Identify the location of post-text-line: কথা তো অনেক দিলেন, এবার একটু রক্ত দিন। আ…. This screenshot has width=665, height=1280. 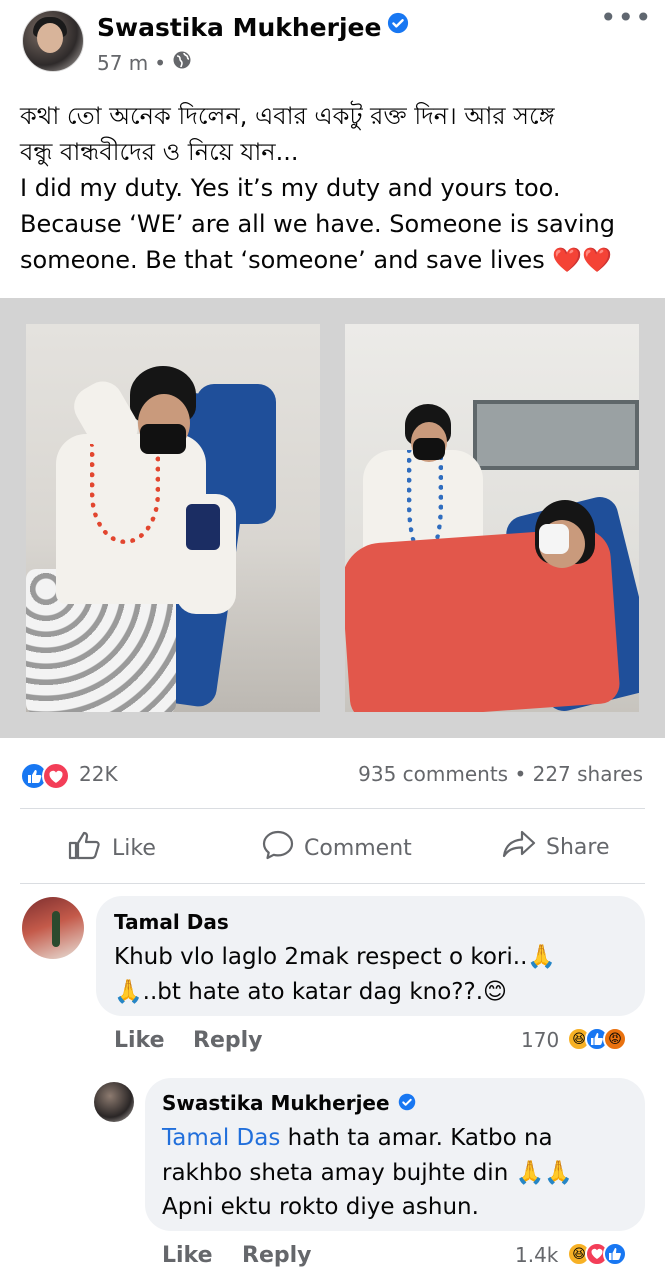
(287, 116).